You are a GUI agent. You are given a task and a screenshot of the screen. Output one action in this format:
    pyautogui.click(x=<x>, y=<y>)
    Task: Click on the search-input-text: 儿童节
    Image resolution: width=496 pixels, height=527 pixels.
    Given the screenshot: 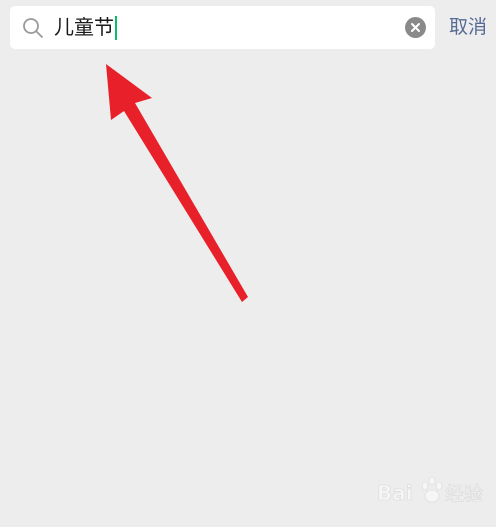 What is the action you would take?
    pyautogui.click(x=84, y=27)
    